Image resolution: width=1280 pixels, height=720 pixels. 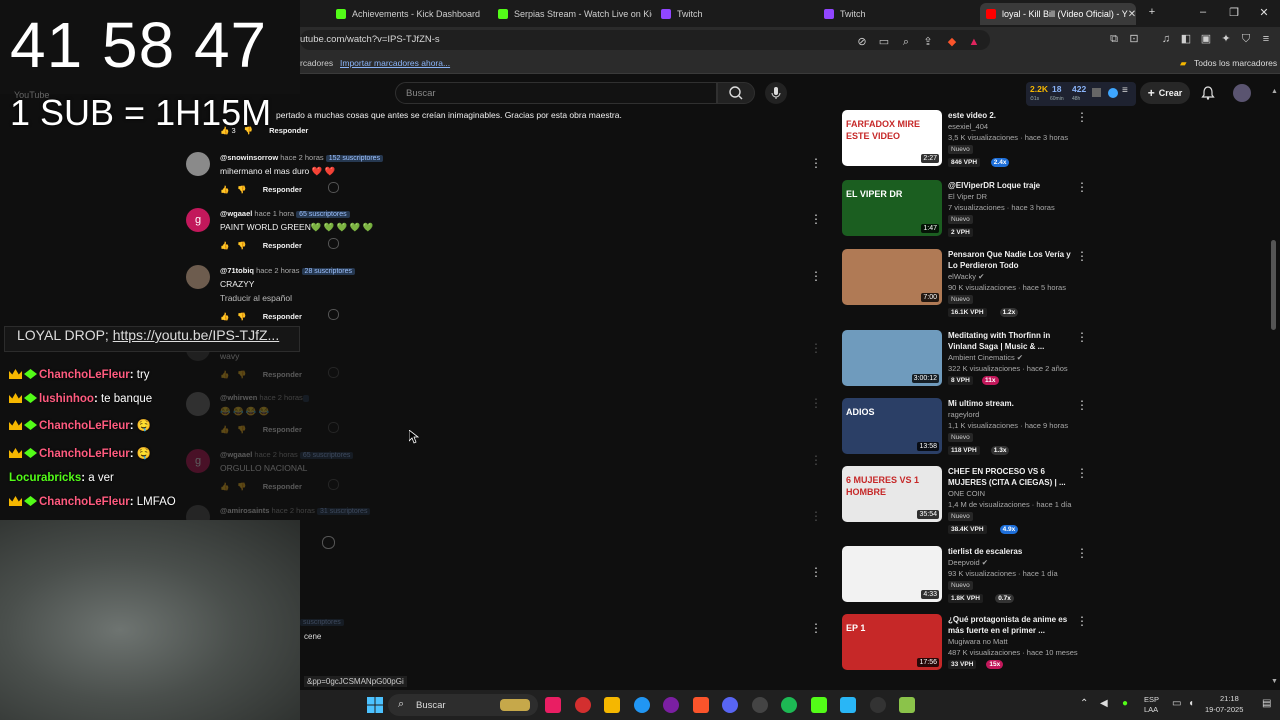 I want to click on video-thumbnail: FARFADOX MIRE ESTE VIDEO 2:27, so click(x=892, y=138).